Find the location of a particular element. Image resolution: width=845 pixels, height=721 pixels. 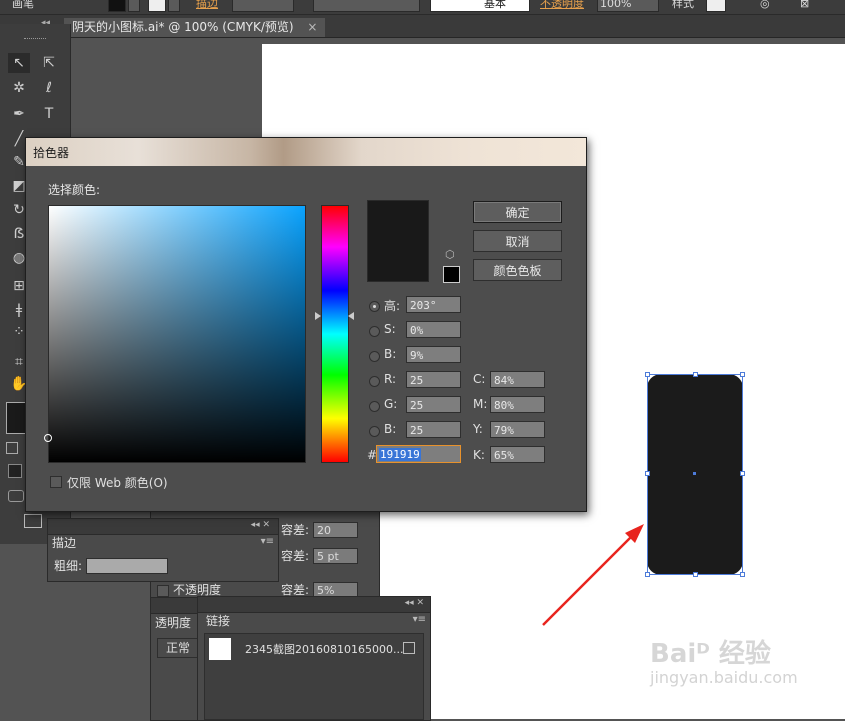

type-tool-icon: T is located at coordinates (49, 114).